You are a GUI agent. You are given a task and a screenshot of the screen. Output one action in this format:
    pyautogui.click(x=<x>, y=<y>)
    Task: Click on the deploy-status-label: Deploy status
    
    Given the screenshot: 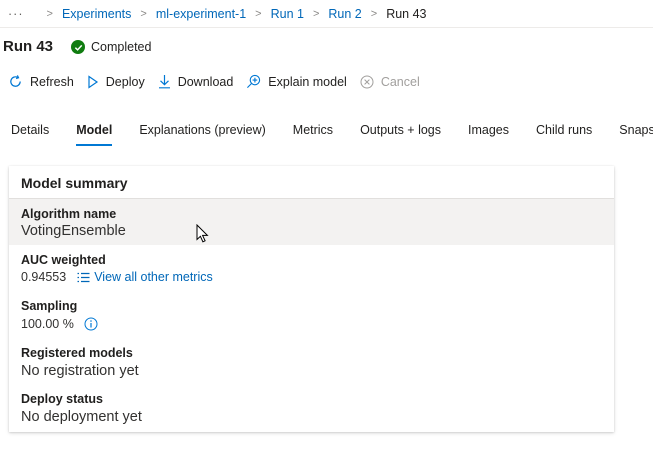 What is the action you would take?
    pyautogui.click(x=62, y=399)
    